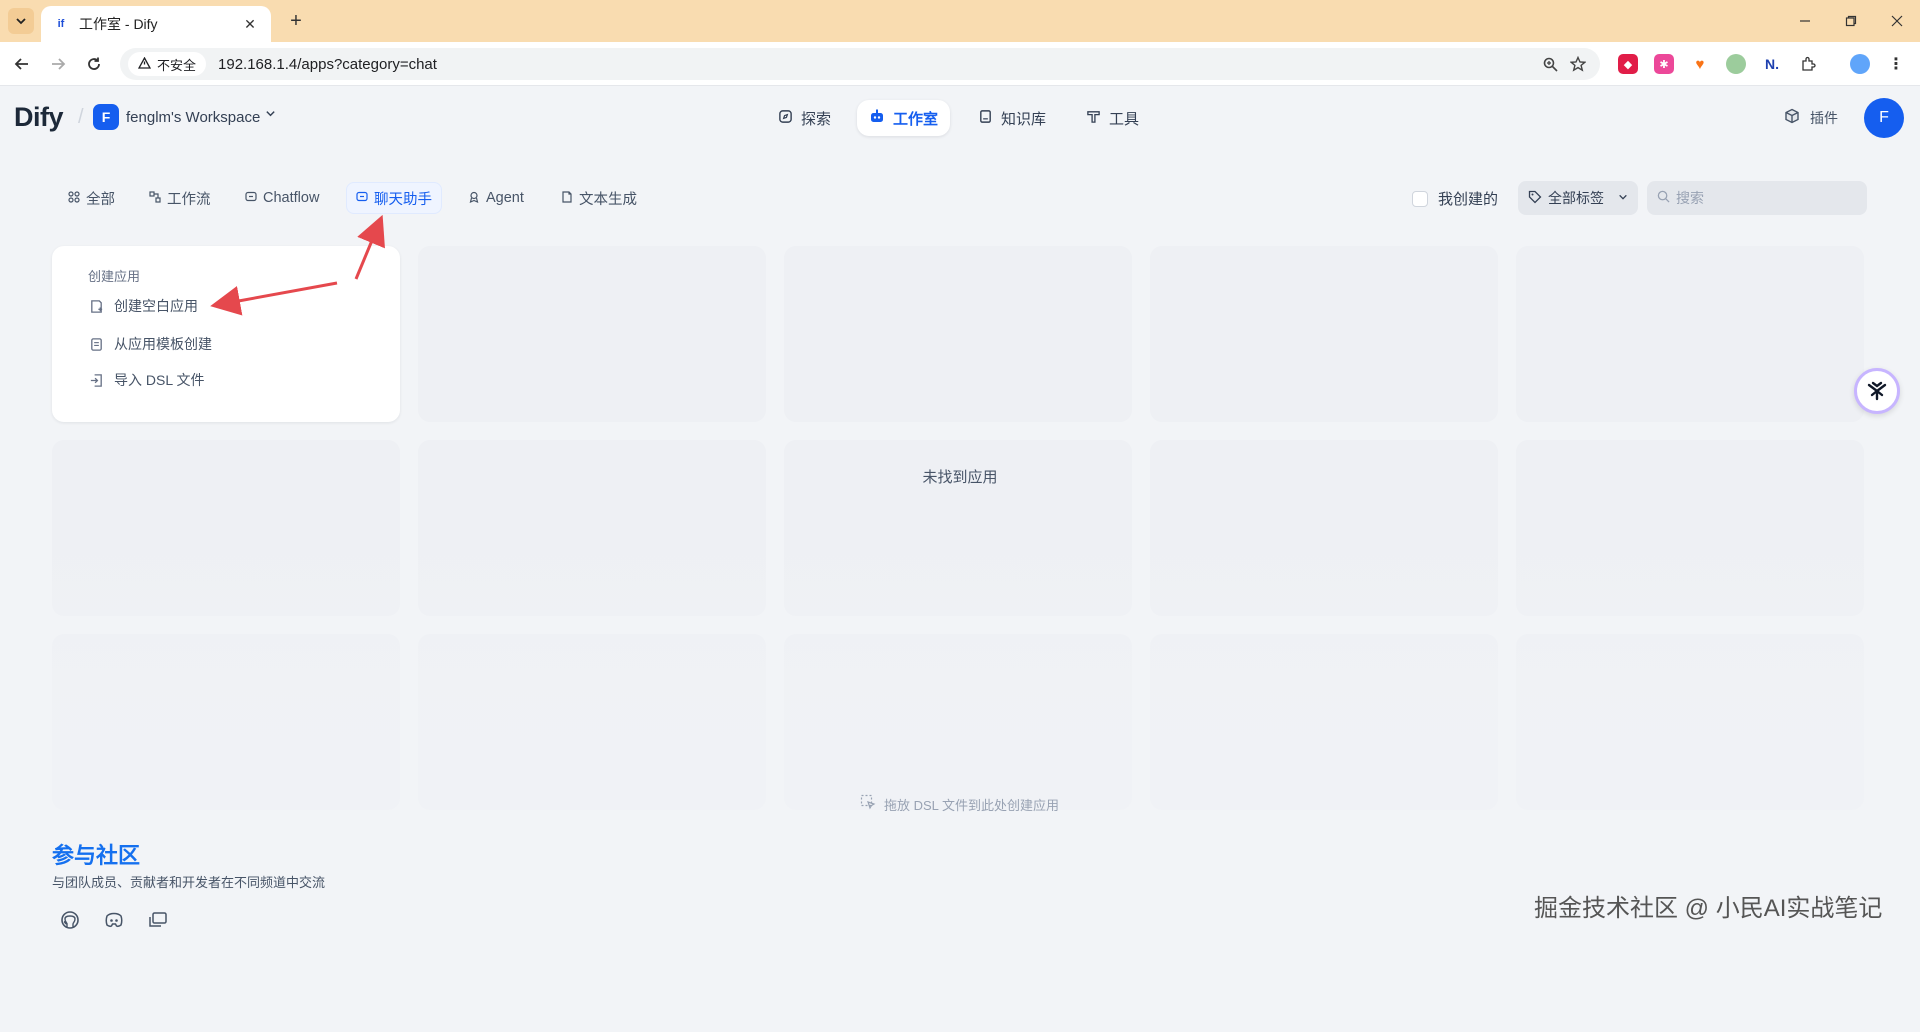 This screenshot has width=1920, height=1032. I want to click on window-close-icon, so click(1897, 21).